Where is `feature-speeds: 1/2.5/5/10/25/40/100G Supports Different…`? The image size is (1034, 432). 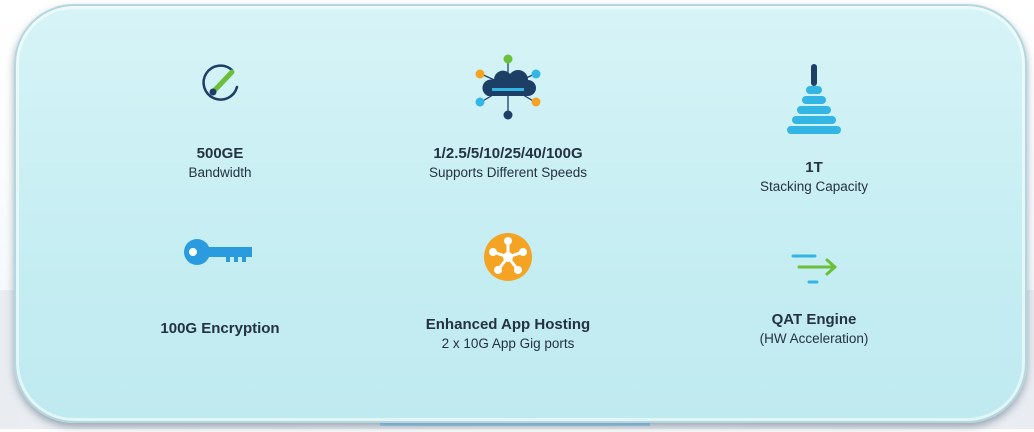
feature-speeds: 1/2.5/5/10/25/40/100G Supports Different… is located at coordinates (508, 117).